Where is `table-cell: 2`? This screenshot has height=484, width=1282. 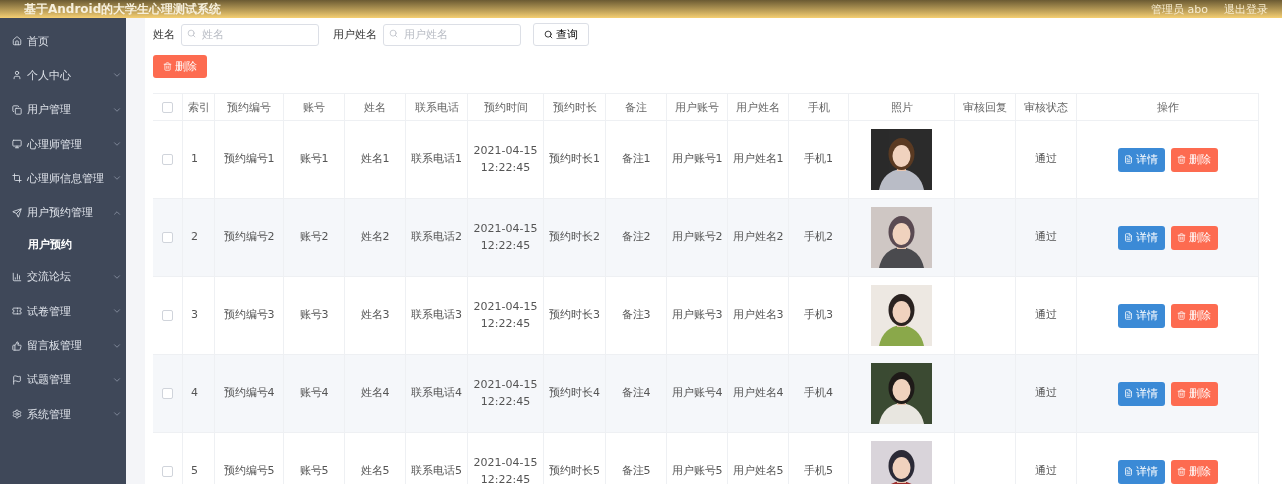
table-cell: 2 is located at coordinates (194, 237).